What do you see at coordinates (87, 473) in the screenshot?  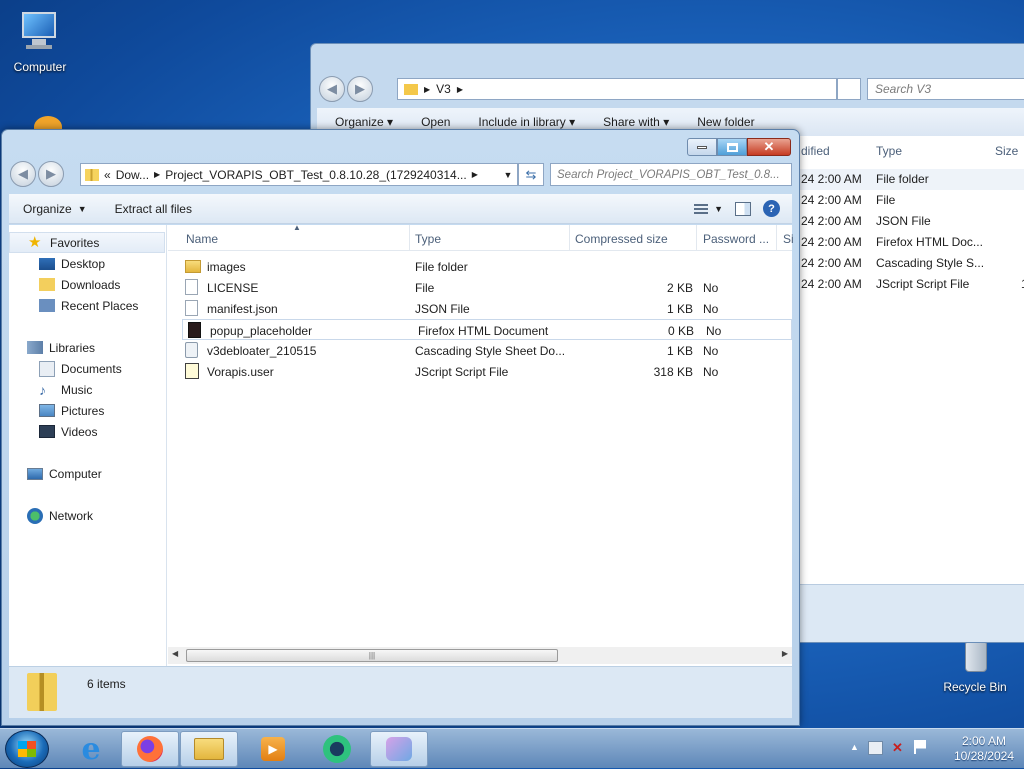 I see `nav-computer: Computer` at bounding box center [87, 473].